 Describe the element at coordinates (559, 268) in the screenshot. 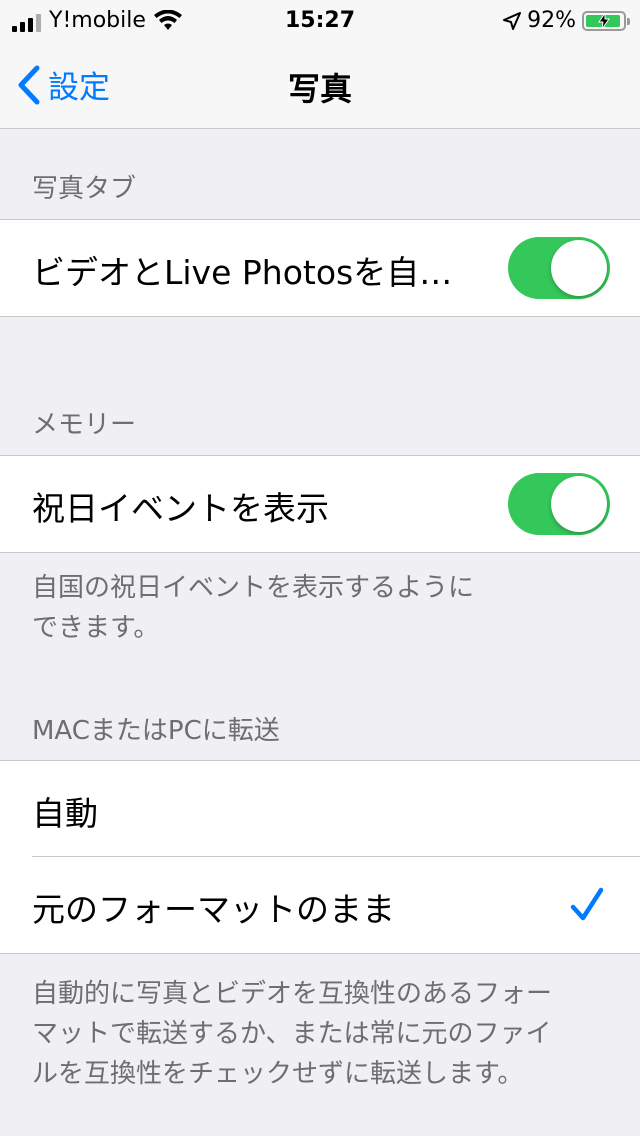

I see `autoplay-toggle` at that location.